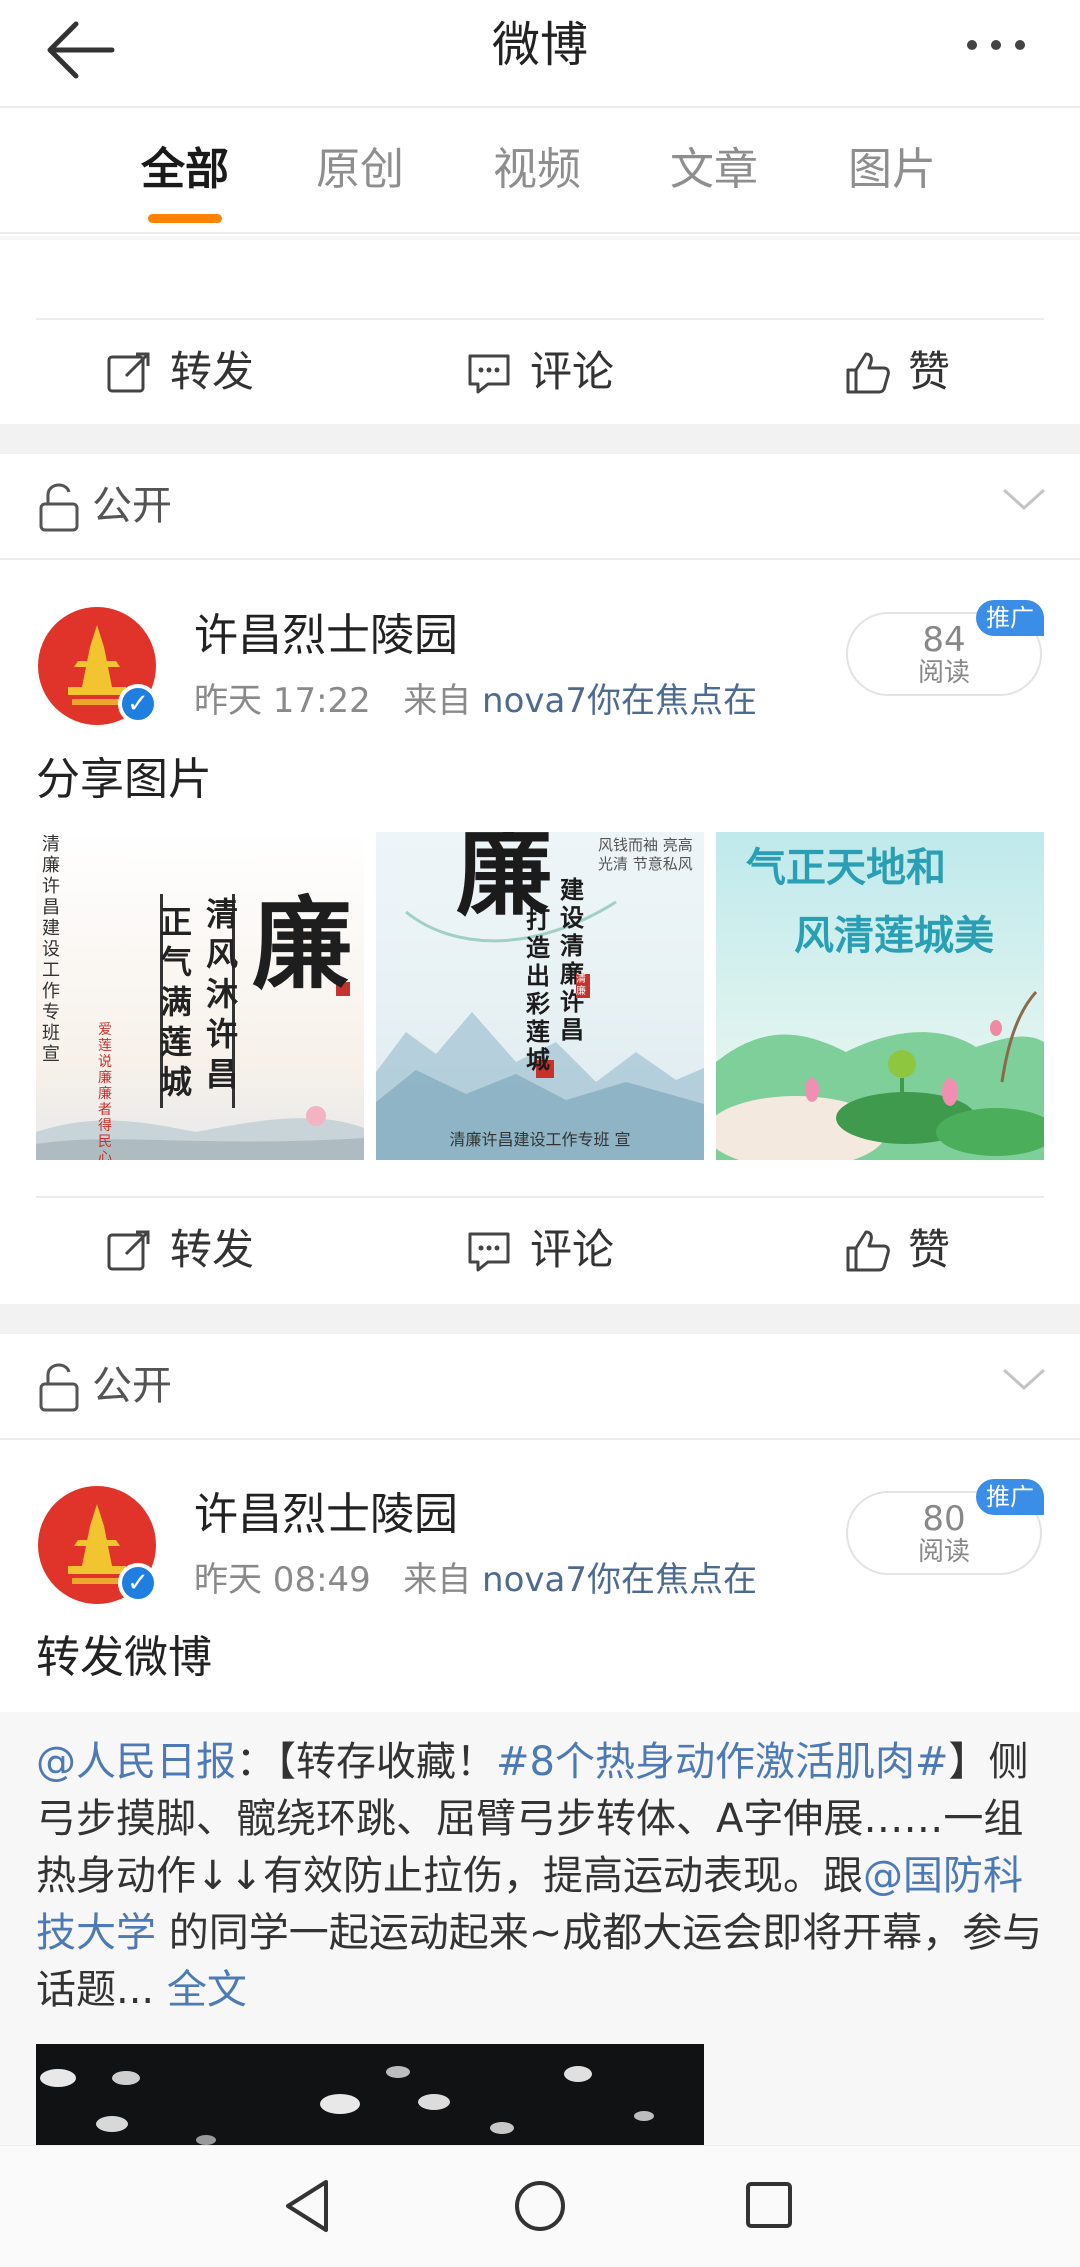  What do you see at coordinates (1000, 45) in the screenshot?
I see `more-options-icon` at bounding box center [1000, 45].